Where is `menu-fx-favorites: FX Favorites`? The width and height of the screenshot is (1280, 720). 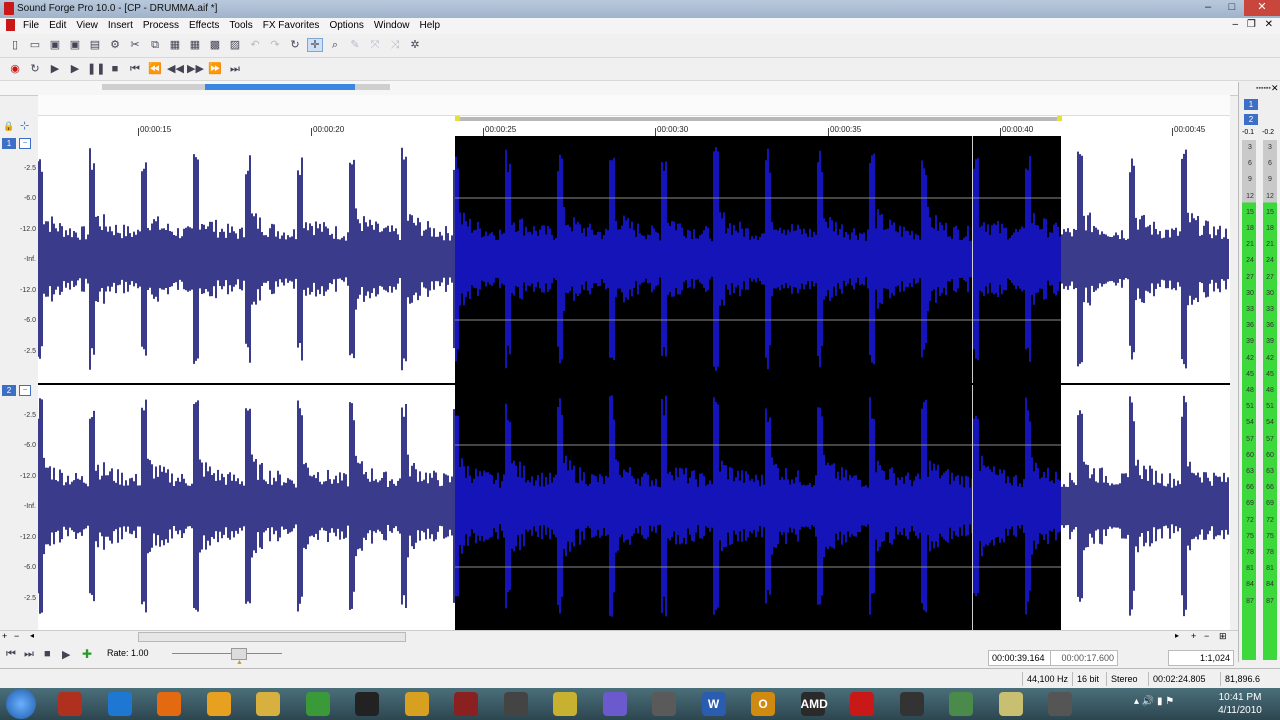 menu-fx-favorites: FX Favorites is located at coordinates (291, 25).